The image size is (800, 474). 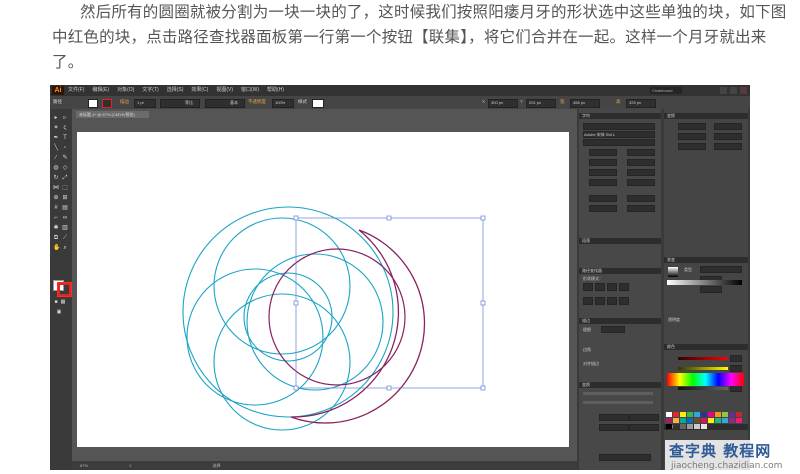 What do you see at coordinates (706, 116) in the screenshot?
I see `transform-panel-tab: 变换` at bounding box center [706, 116].